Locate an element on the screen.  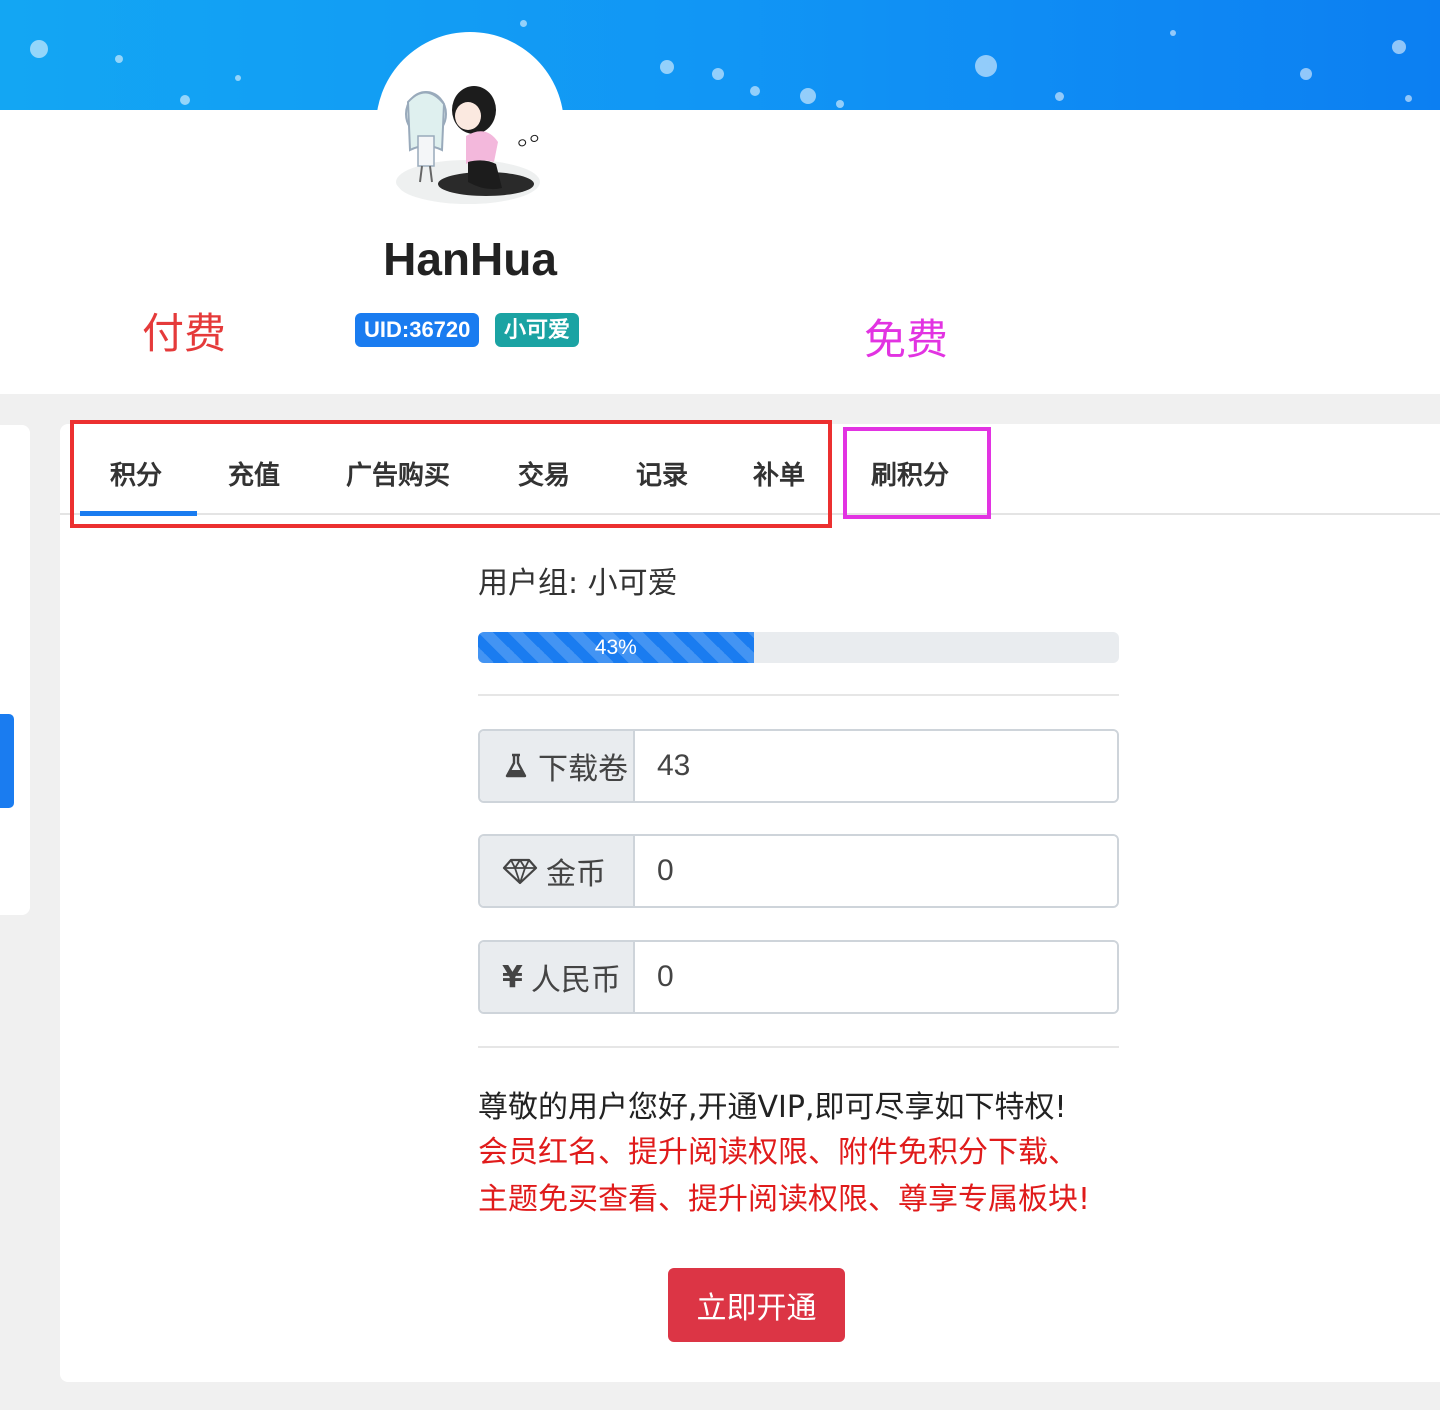
avatar-illustration: ㅇㅇ is located at coordinates (470, 145).